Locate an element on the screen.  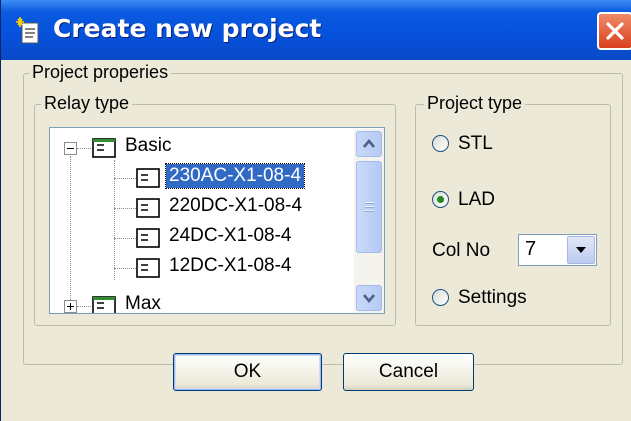
tree-node-label: 12DC-X1-08-4 is located at coordinates (230, 265).